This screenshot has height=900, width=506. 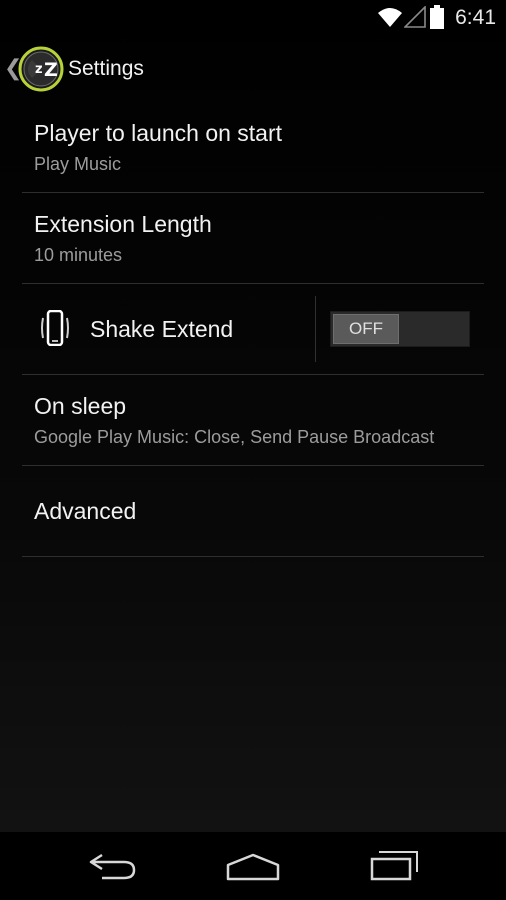 What do you see at coordinates (113, 867) in the screenshot?
I see `back-icon` at bounding box center [113, 867].